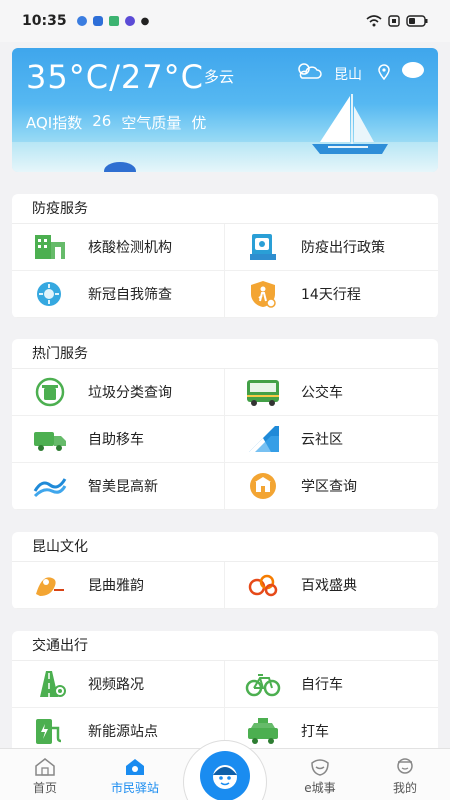  What do you see at coordinates (405, 766) in the screenshot?
I see `profile-icon` at bounding box center [405, 766].